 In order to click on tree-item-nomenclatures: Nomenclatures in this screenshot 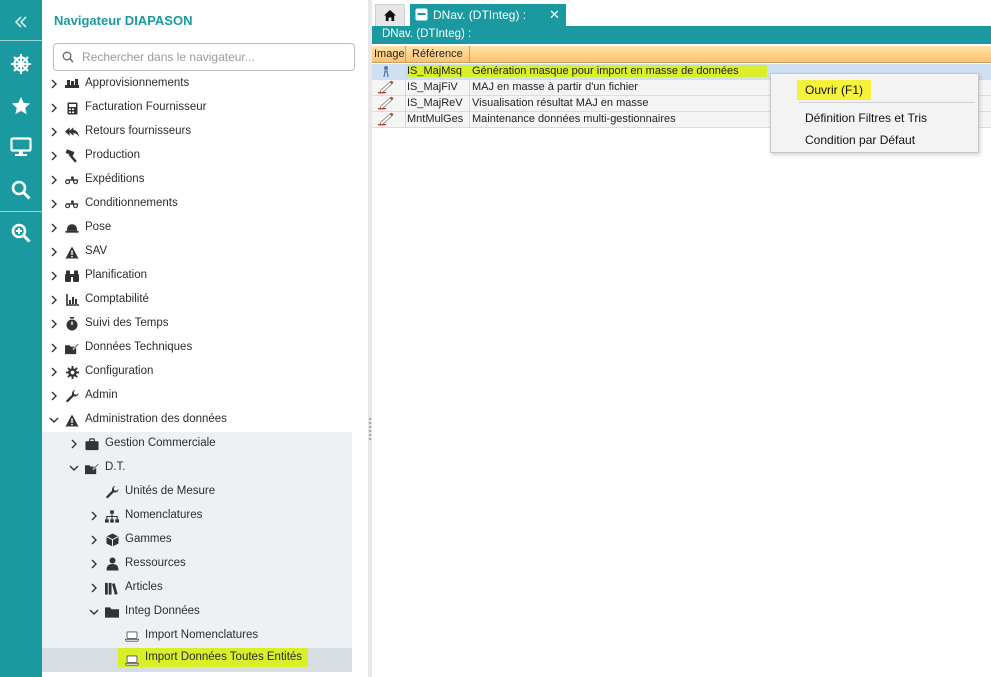, I will do `click(197, 516)`.